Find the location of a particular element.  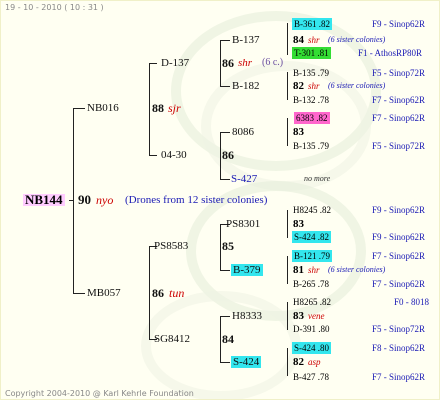

root-code: nyo is located at coordinates (105, 200).